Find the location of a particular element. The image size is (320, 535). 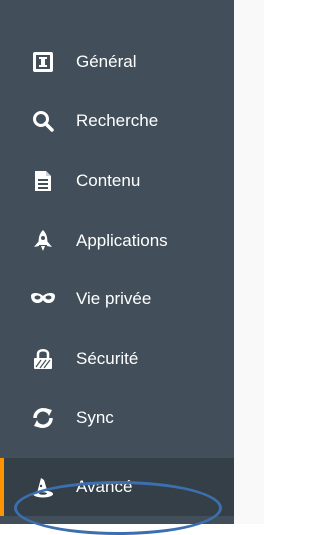

sidebar-item-privacy: Vie privée is located at coordinates (117, 299).